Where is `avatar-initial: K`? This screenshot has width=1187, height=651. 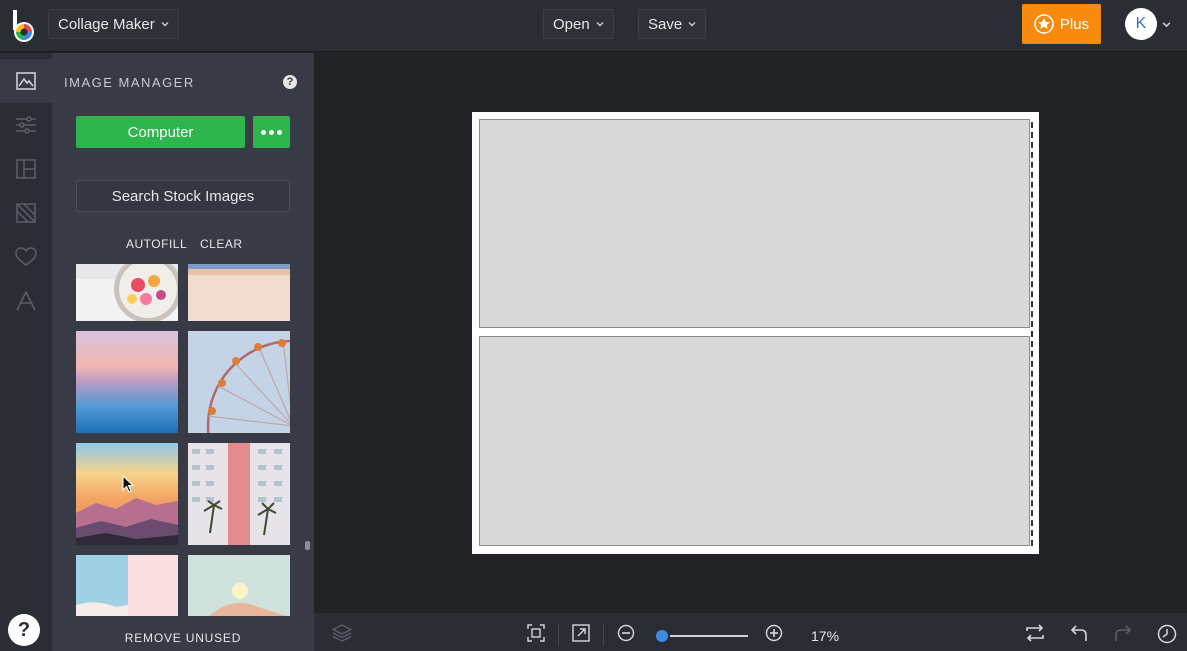 avatar-initial: K is located at coordinates (1141, 23).